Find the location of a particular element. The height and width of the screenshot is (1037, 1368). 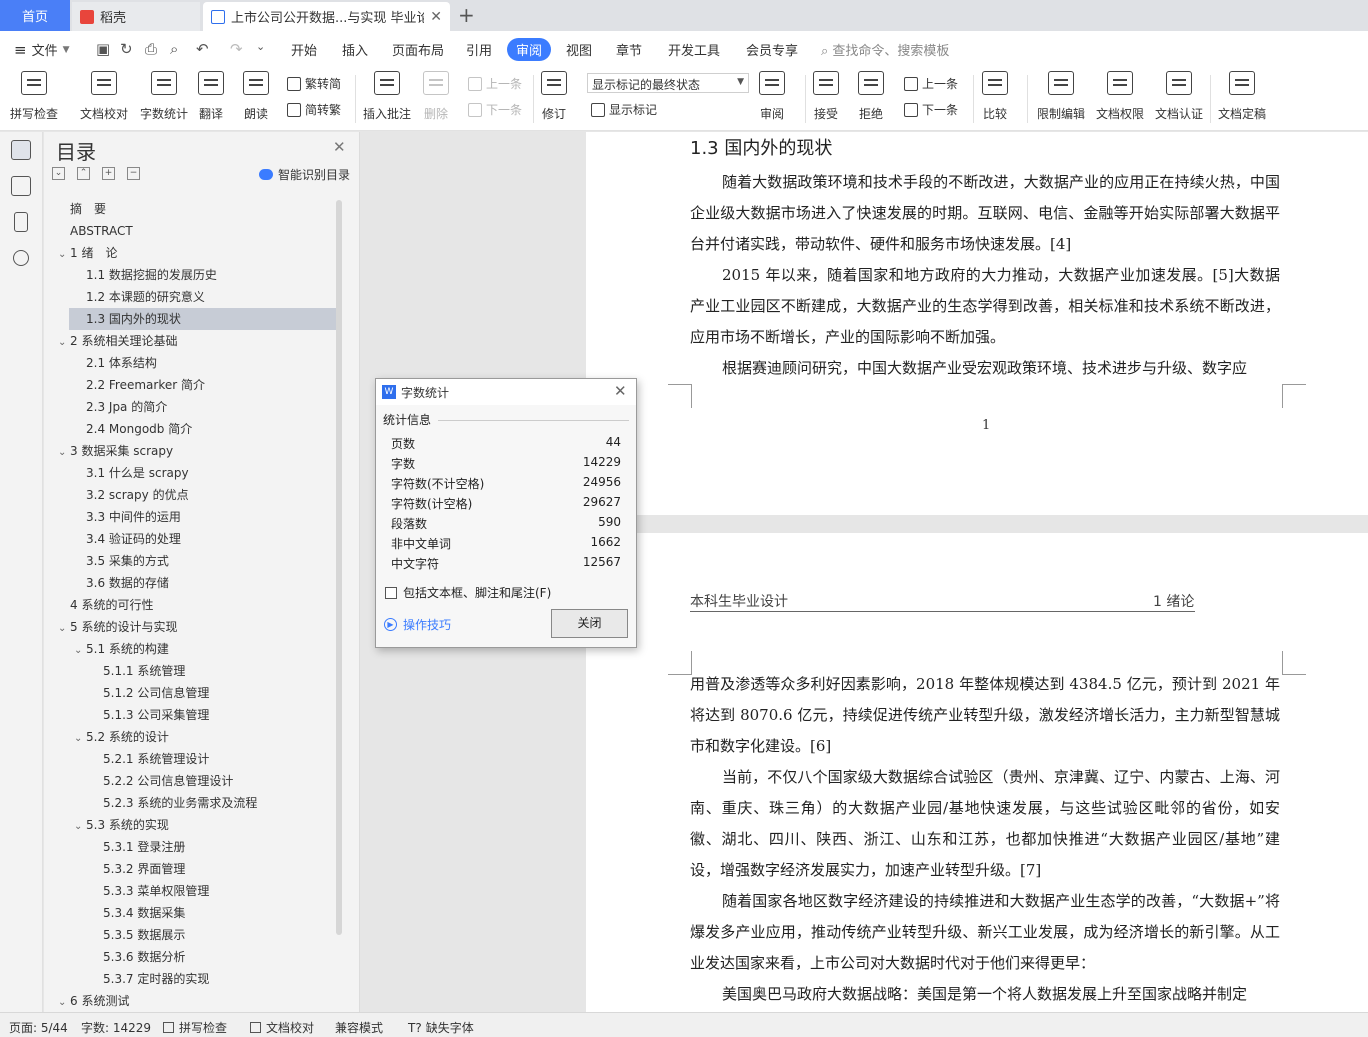

missing-font: T? 缺失字体 is located at coordinates (441, 1027).